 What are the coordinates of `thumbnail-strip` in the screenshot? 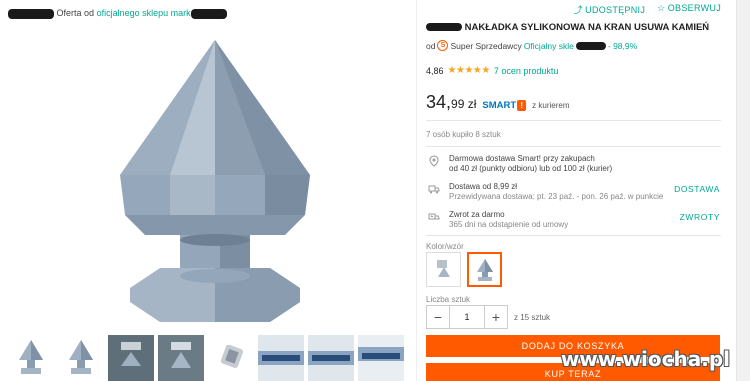 It's located at (206, 358).